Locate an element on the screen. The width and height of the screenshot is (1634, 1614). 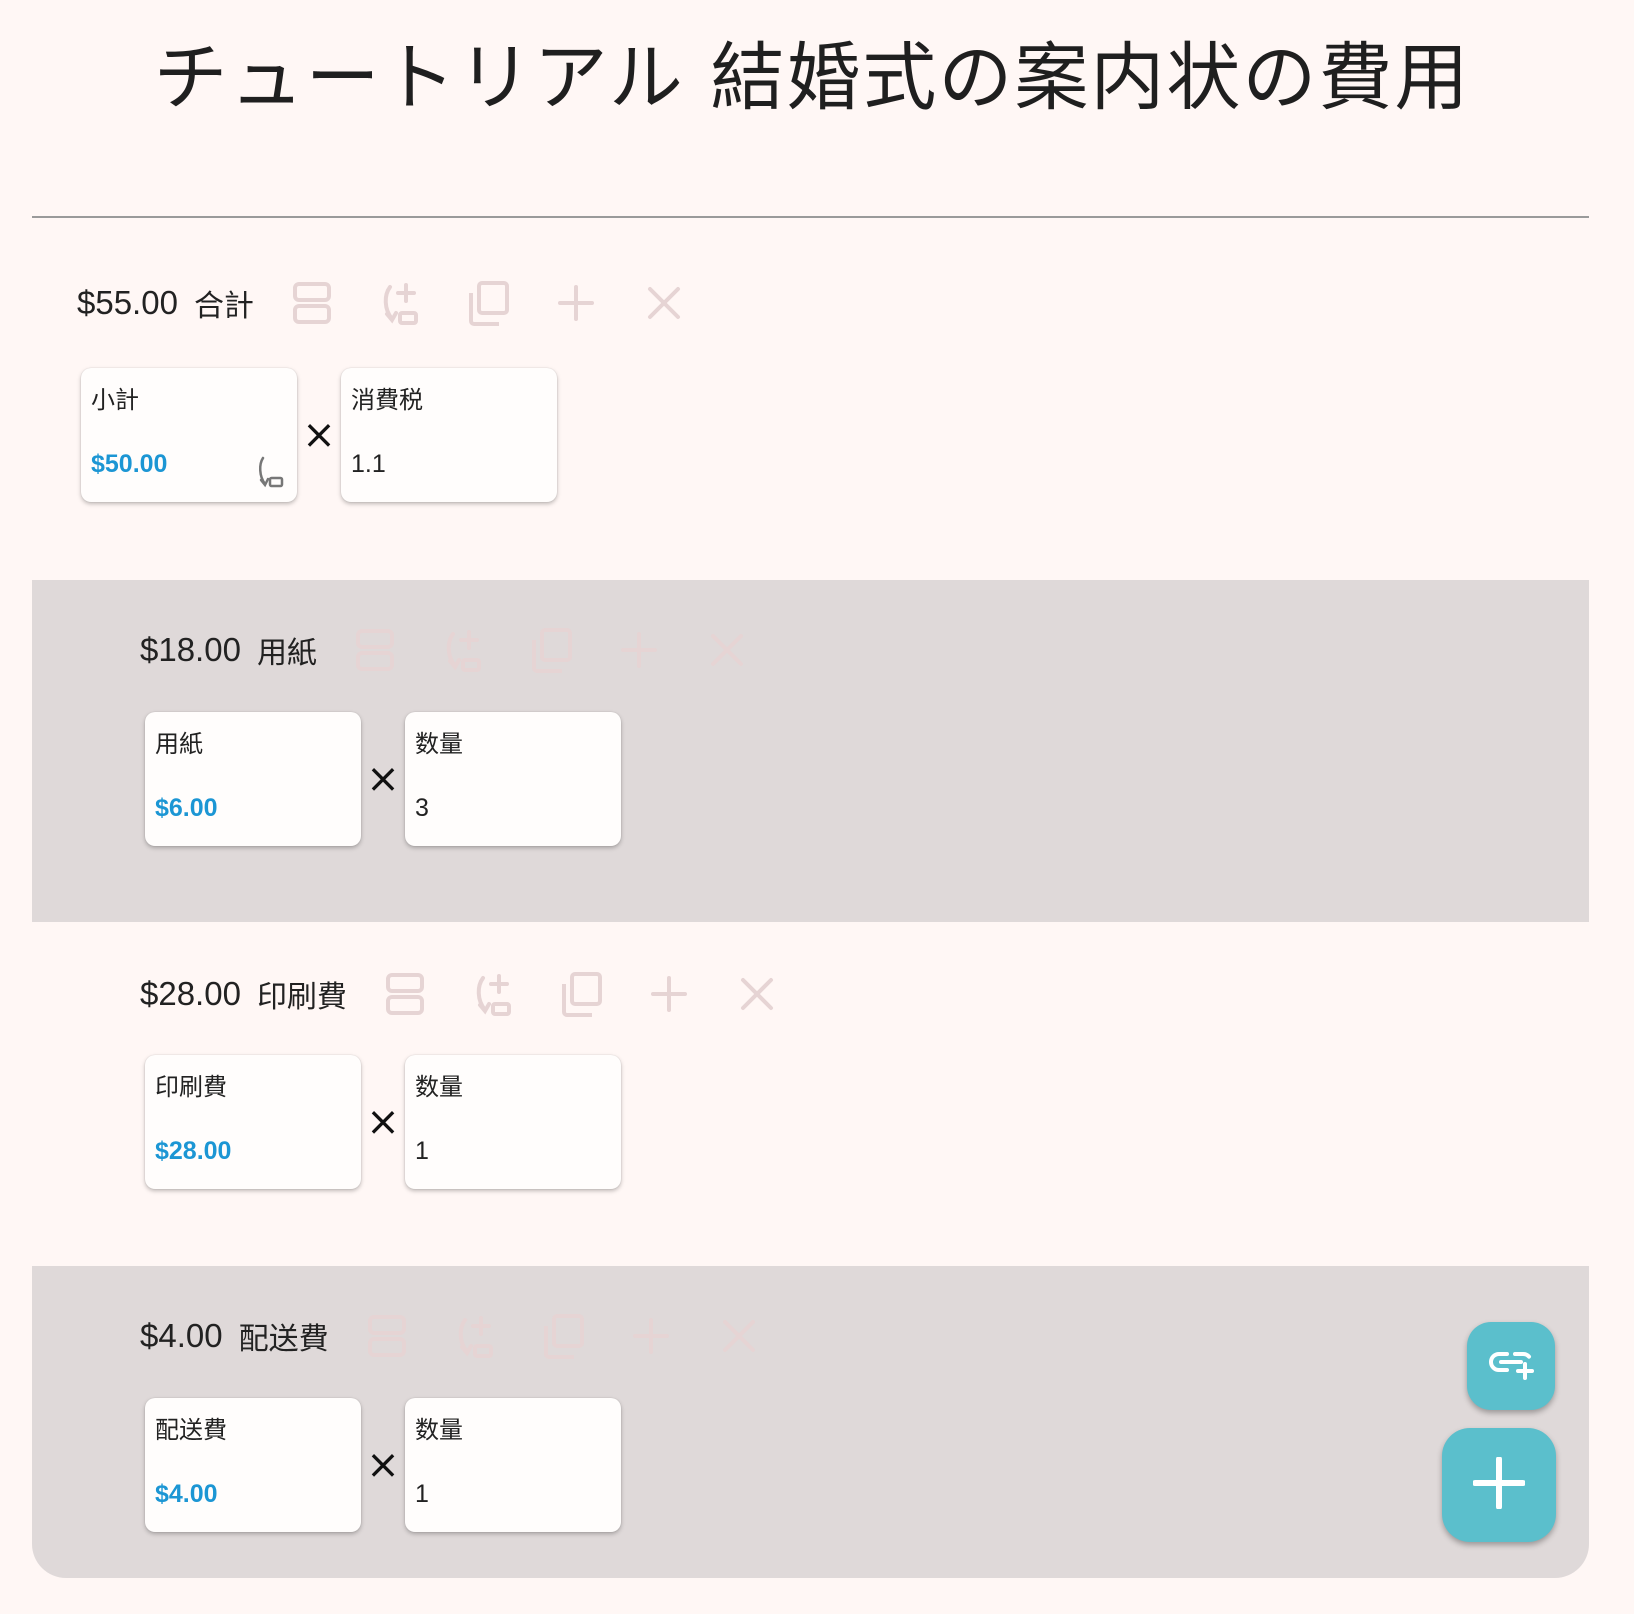
operand-label: 消費税 is located at coordinates (387, 400).